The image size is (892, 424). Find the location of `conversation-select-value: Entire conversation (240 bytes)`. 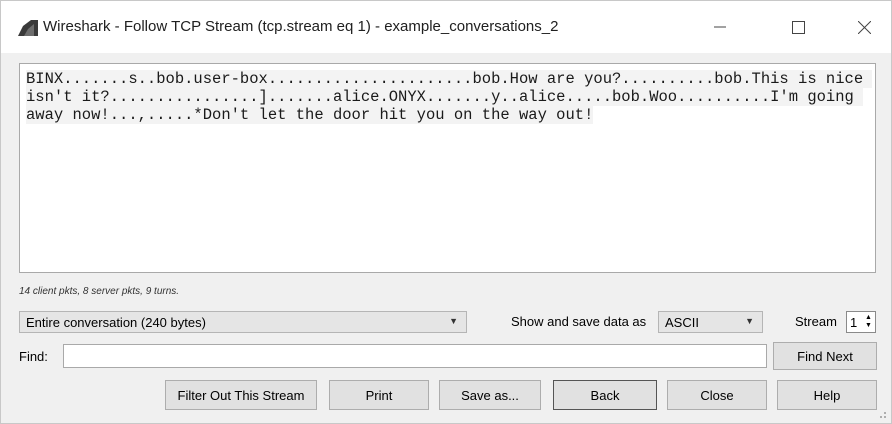

conversation-select-value: Entire conversation (240 bytes) is located at coordinates (116, 322).